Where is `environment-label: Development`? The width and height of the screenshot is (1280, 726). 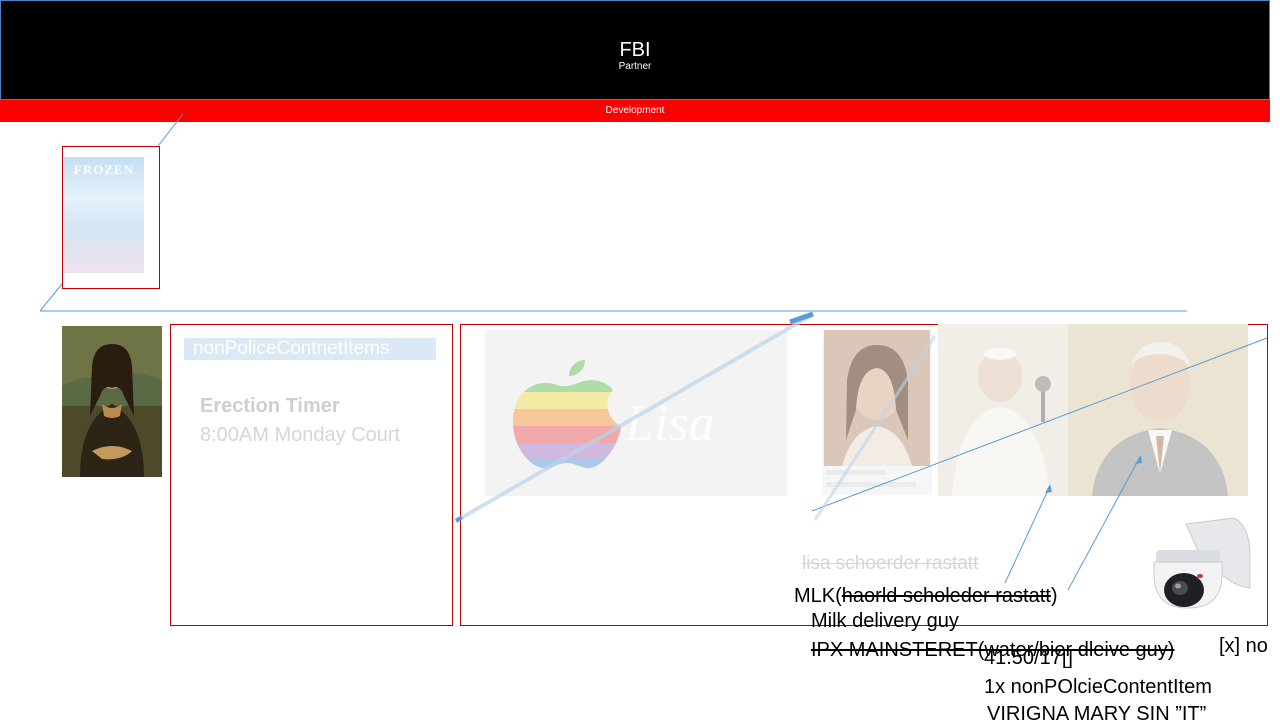
environment-label: Development is located at coordinates (635, 110).